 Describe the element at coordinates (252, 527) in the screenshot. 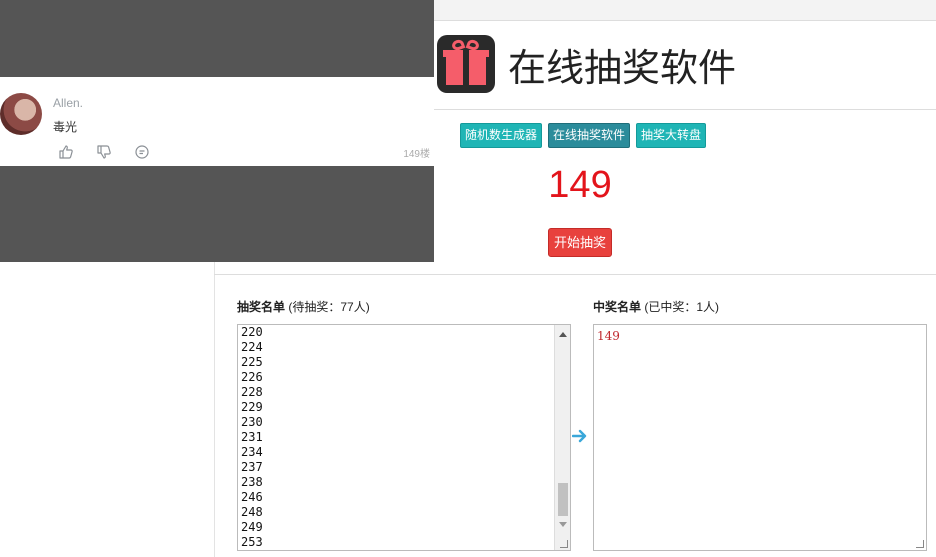

I see `pool-entry: 249` at that location.